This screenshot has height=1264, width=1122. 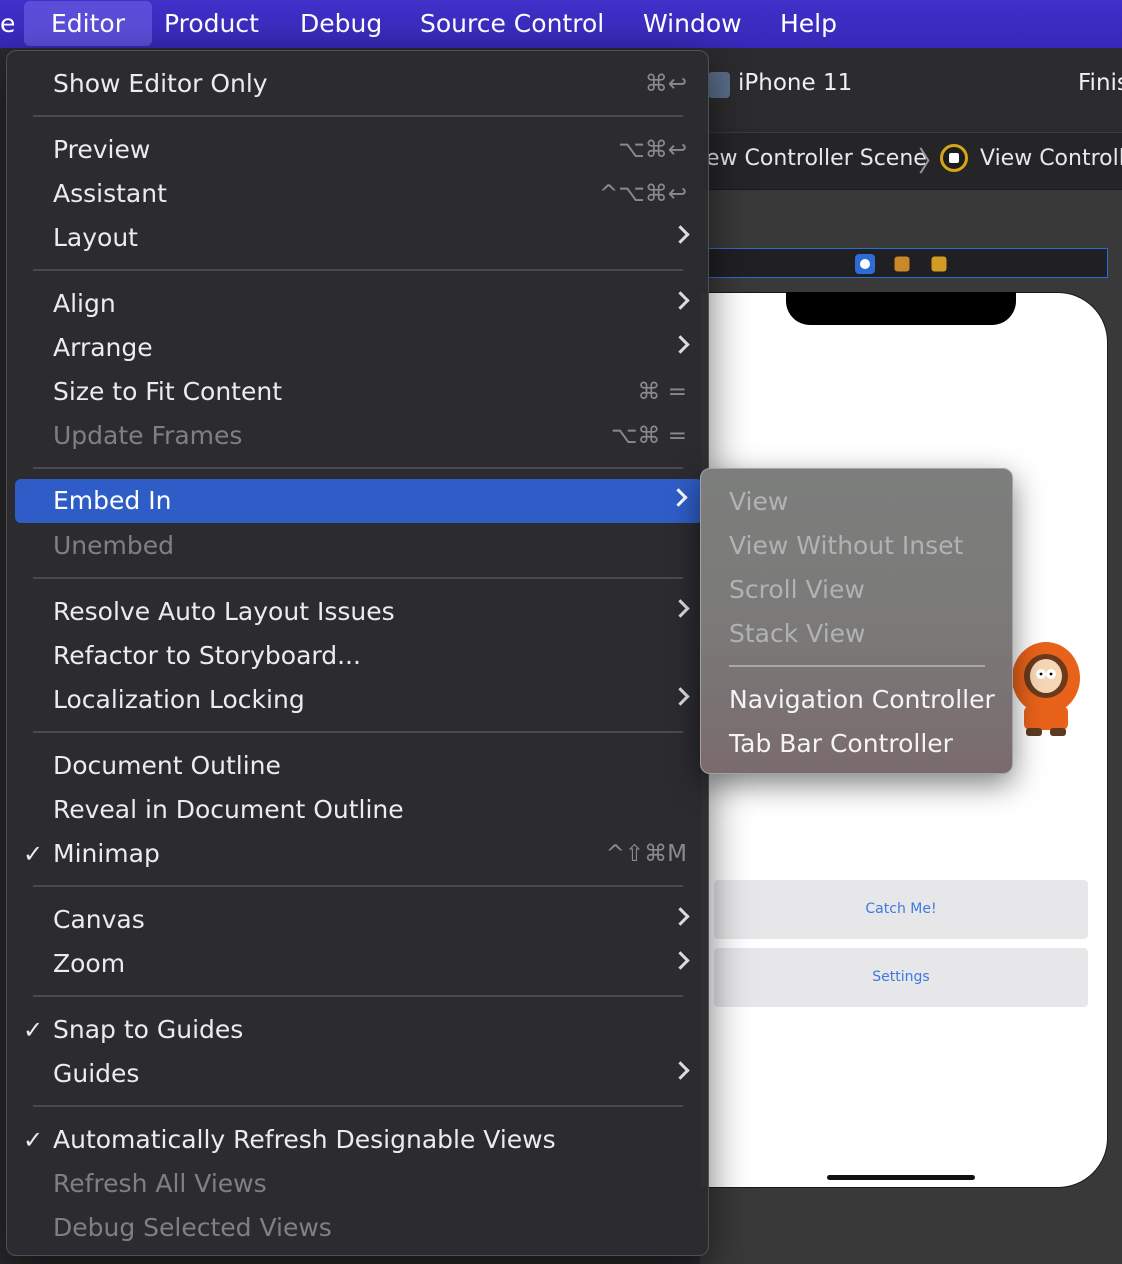 I want to click on shortcut: ⌘↩, so click(x=665, y=84).